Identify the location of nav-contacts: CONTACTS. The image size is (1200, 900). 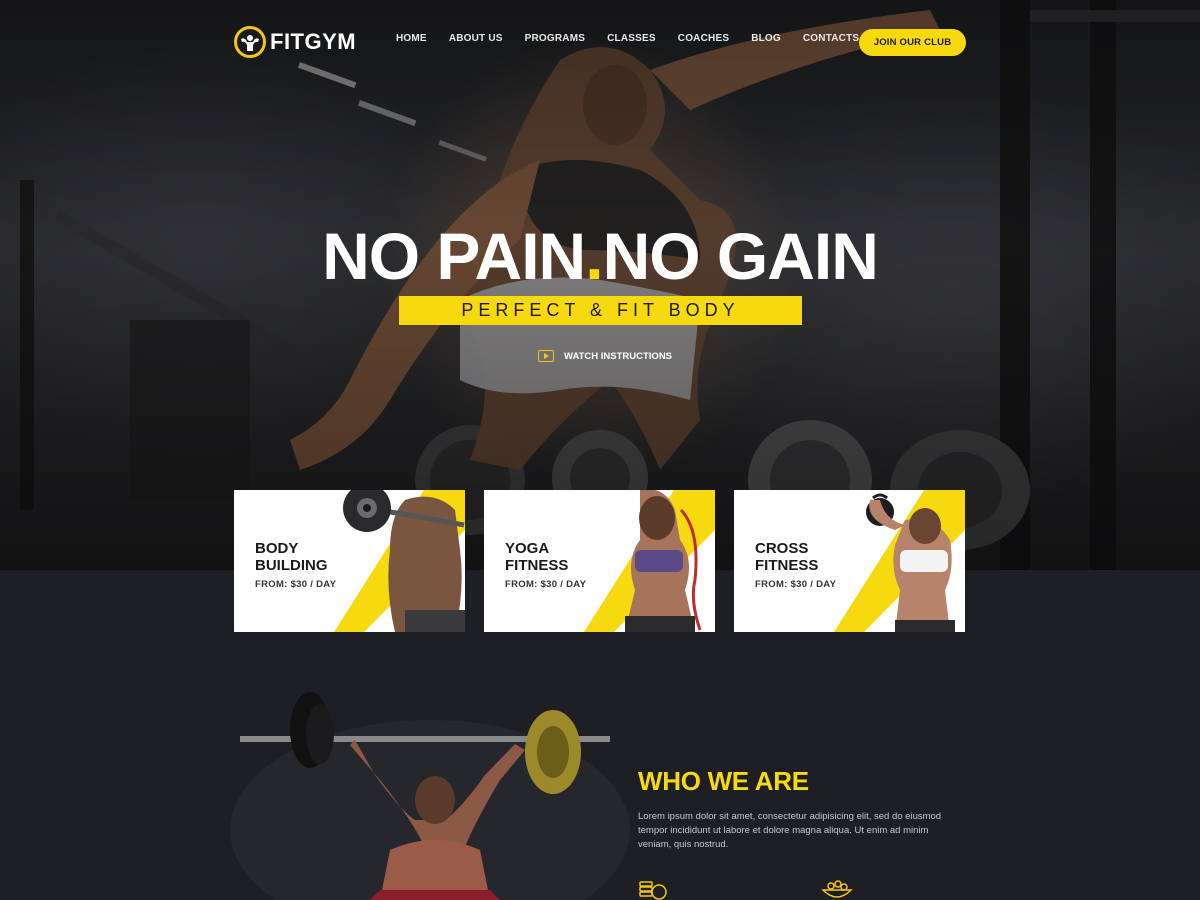
(831, 38).